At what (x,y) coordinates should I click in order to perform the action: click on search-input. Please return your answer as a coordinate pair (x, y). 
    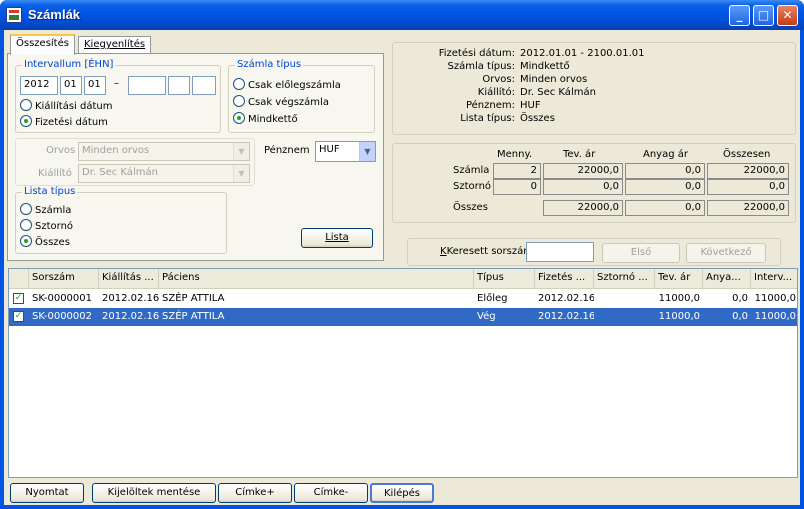
    Looking at the image, I should click on (560, 252).